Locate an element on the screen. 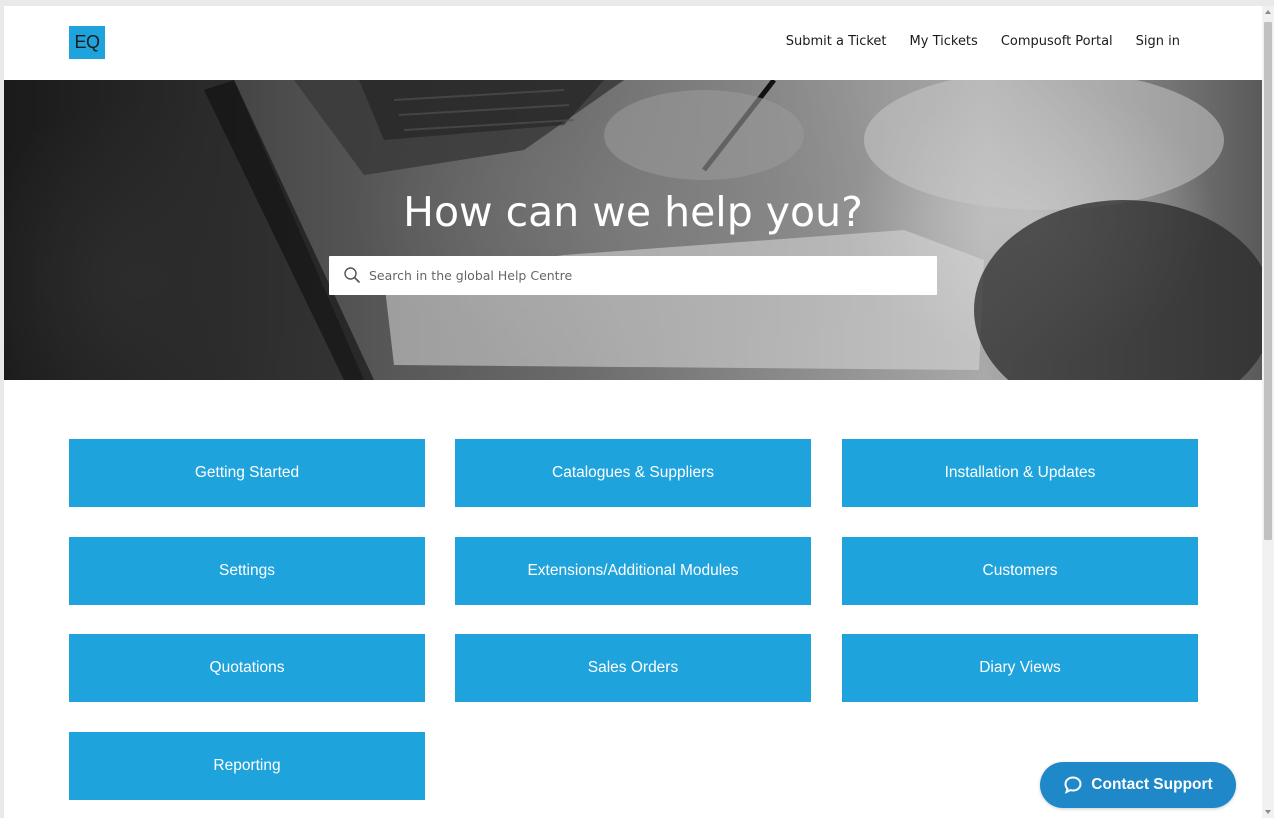  search-icon is located at coordinates (352, 275).